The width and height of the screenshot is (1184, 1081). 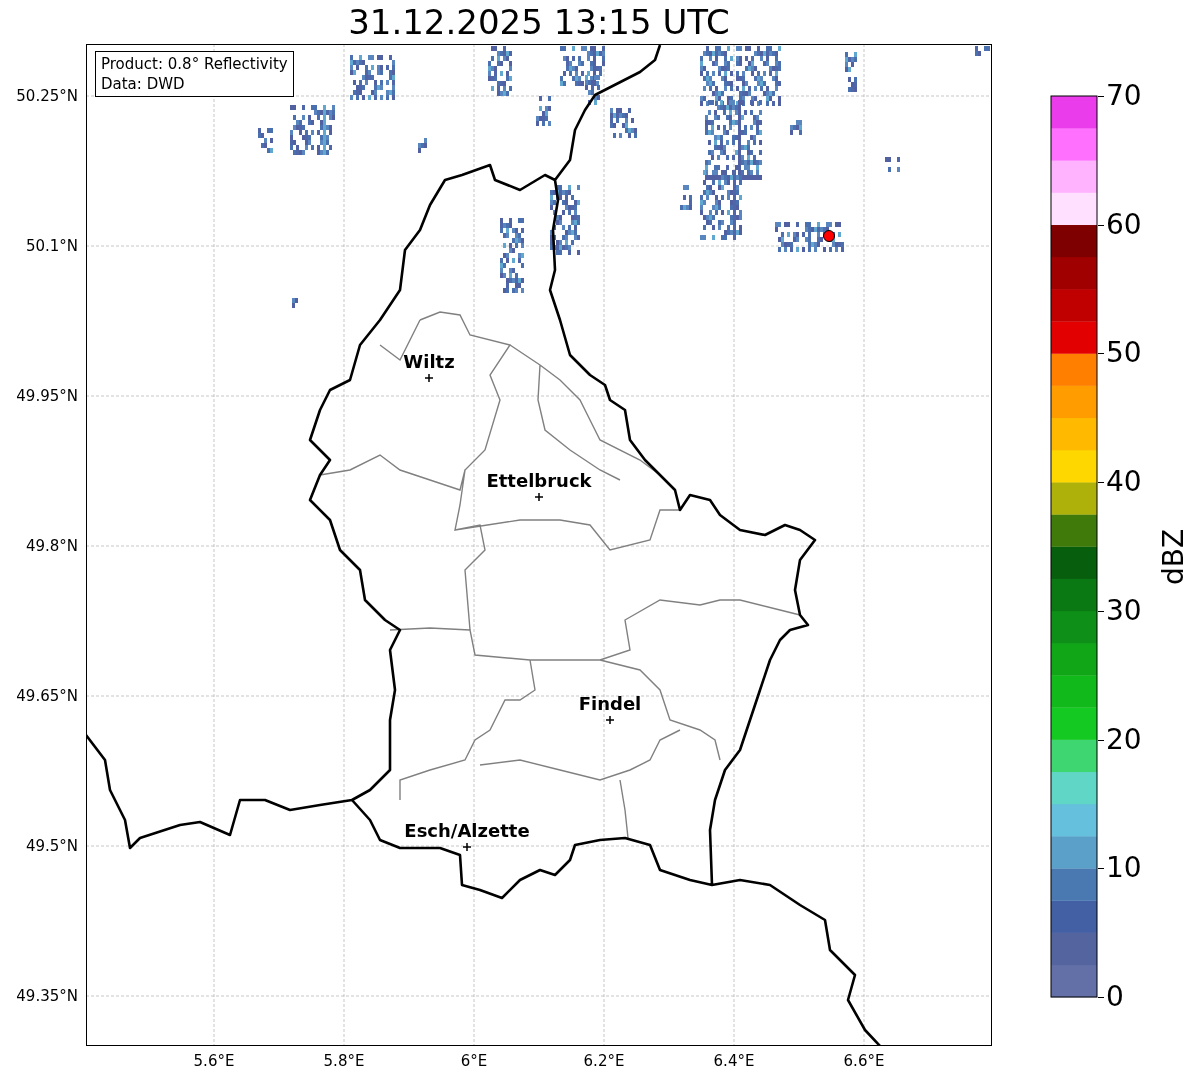 What do you see at coordinates (344, 1061) in the screenshot?
I see `longitude-label: 5.8°E` at bounding box center [344, 1061].